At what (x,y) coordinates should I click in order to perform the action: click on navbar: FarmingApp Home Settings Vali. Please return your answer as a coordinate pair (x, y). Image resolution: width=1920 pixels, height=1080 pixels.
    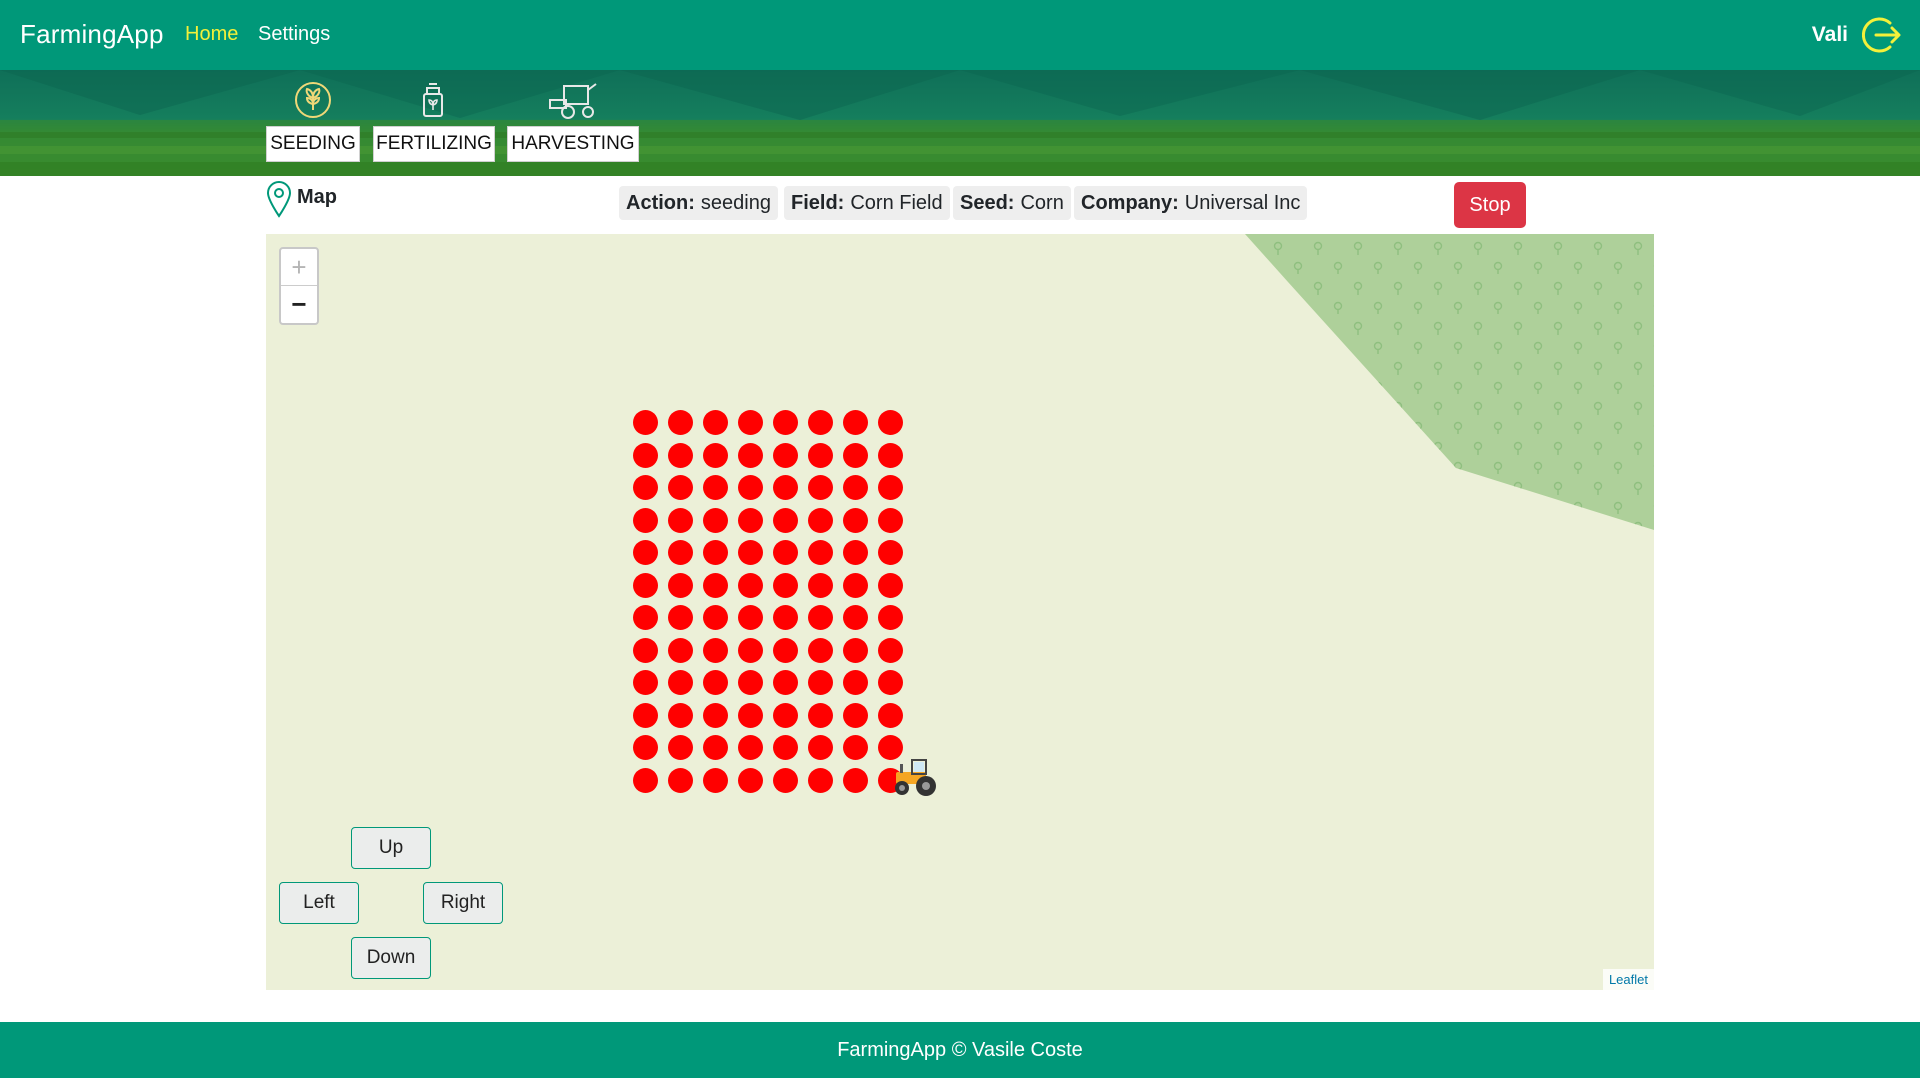
    Looking at the image, I should click on (960, 35).